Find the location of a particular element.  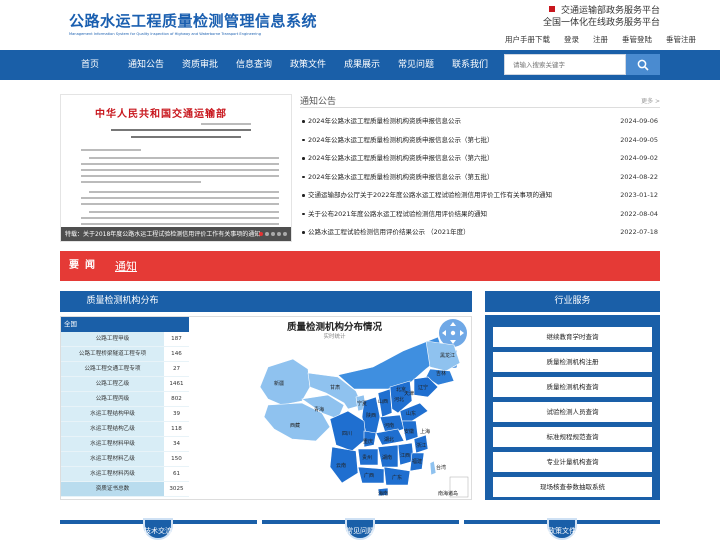

table-row: 水运工程材料丙级 61 is located at coordinates (125, 474).